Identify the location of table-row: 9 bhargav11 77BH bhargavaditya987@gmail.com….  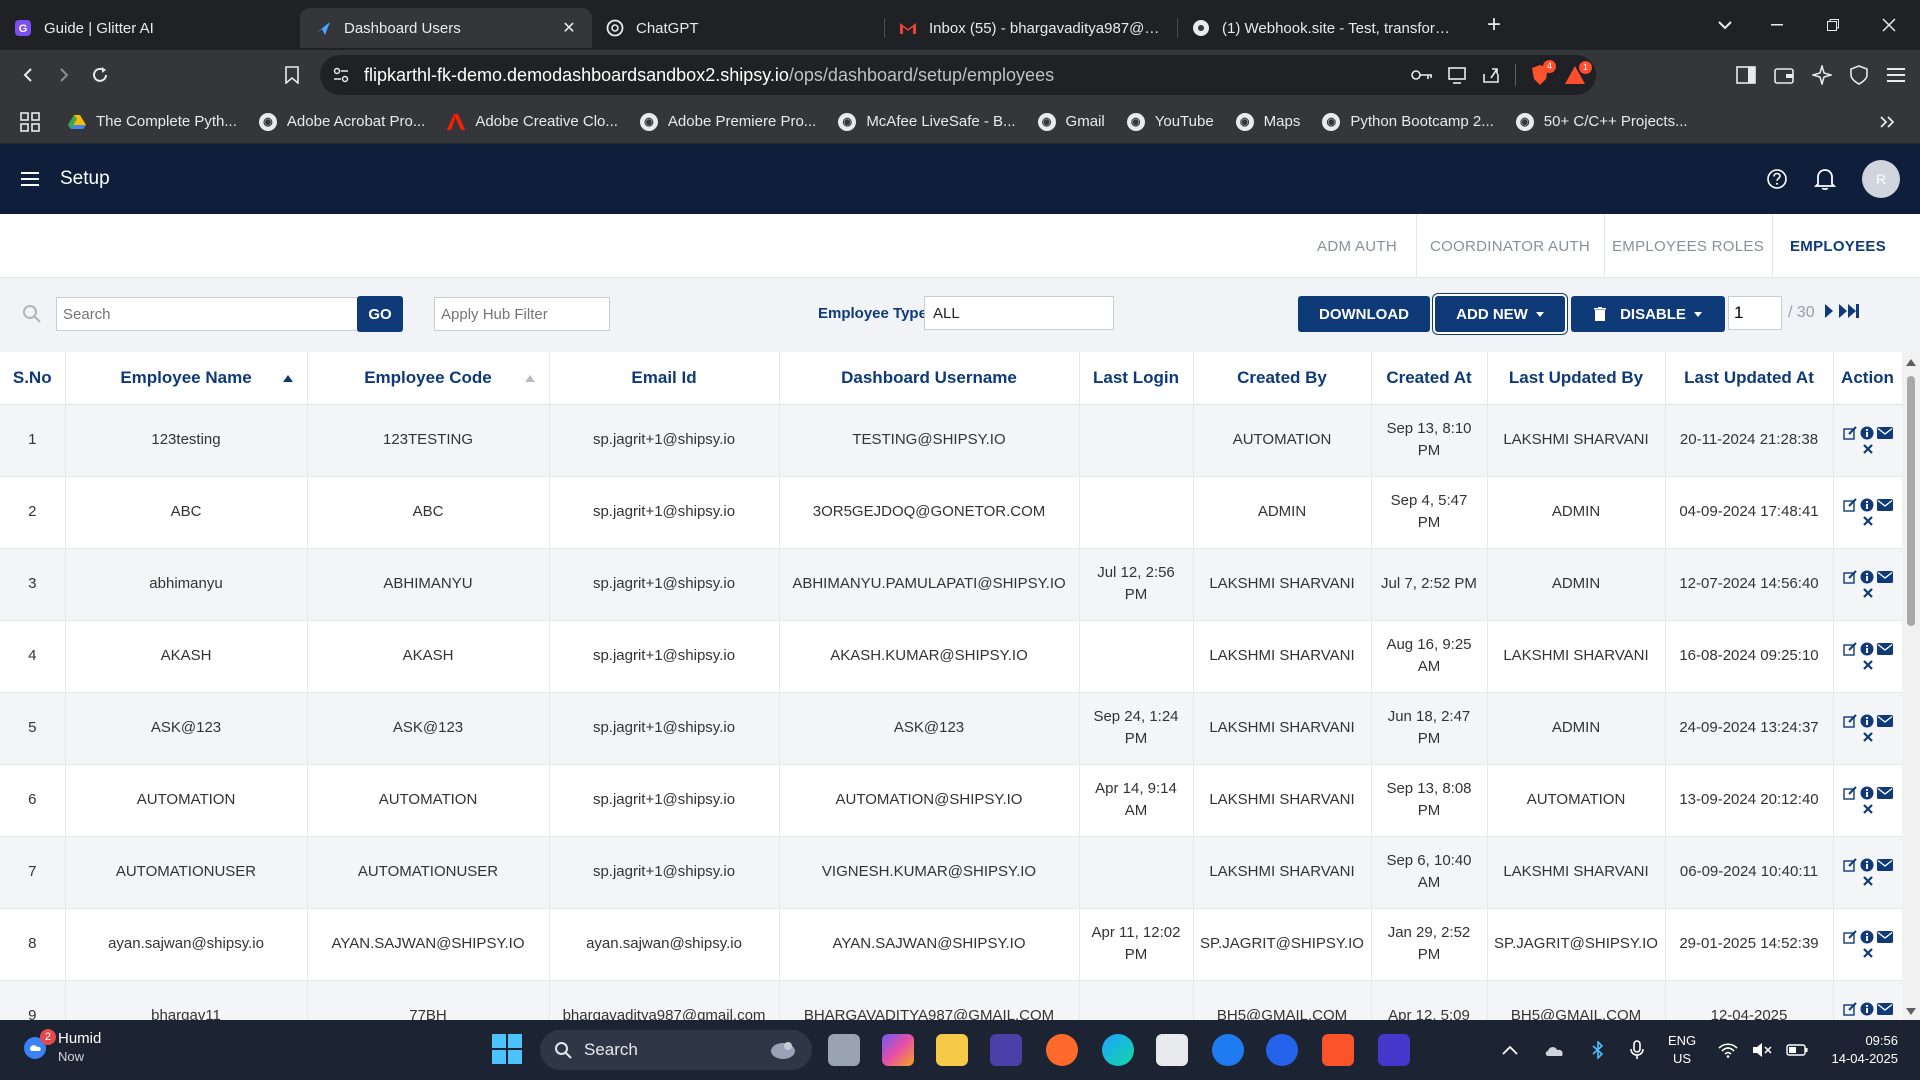
(951, 1000).